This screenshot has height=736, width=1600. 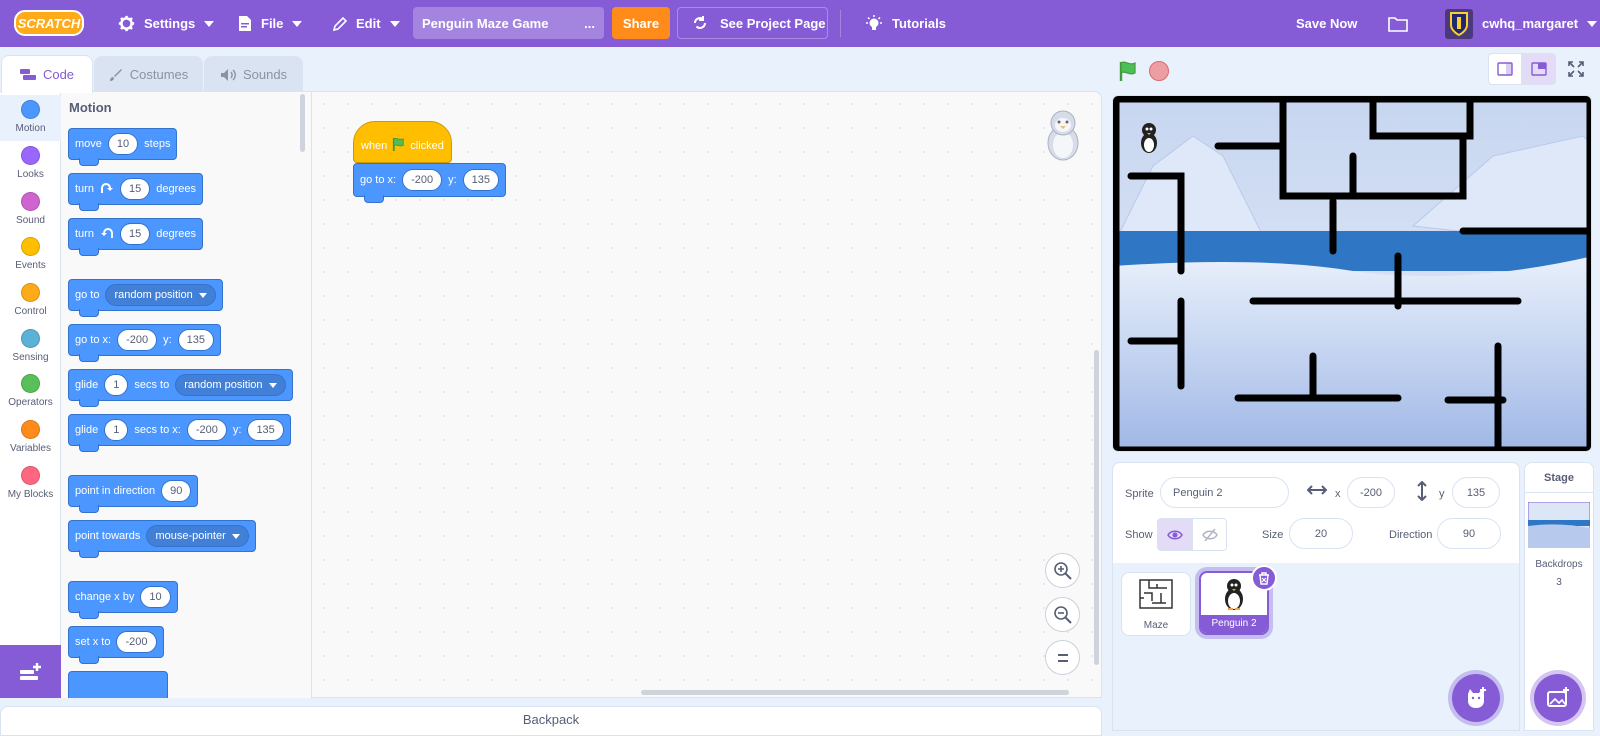 I want to click on dropdown-value: mouse-pointer, so click(x=190, y=536).